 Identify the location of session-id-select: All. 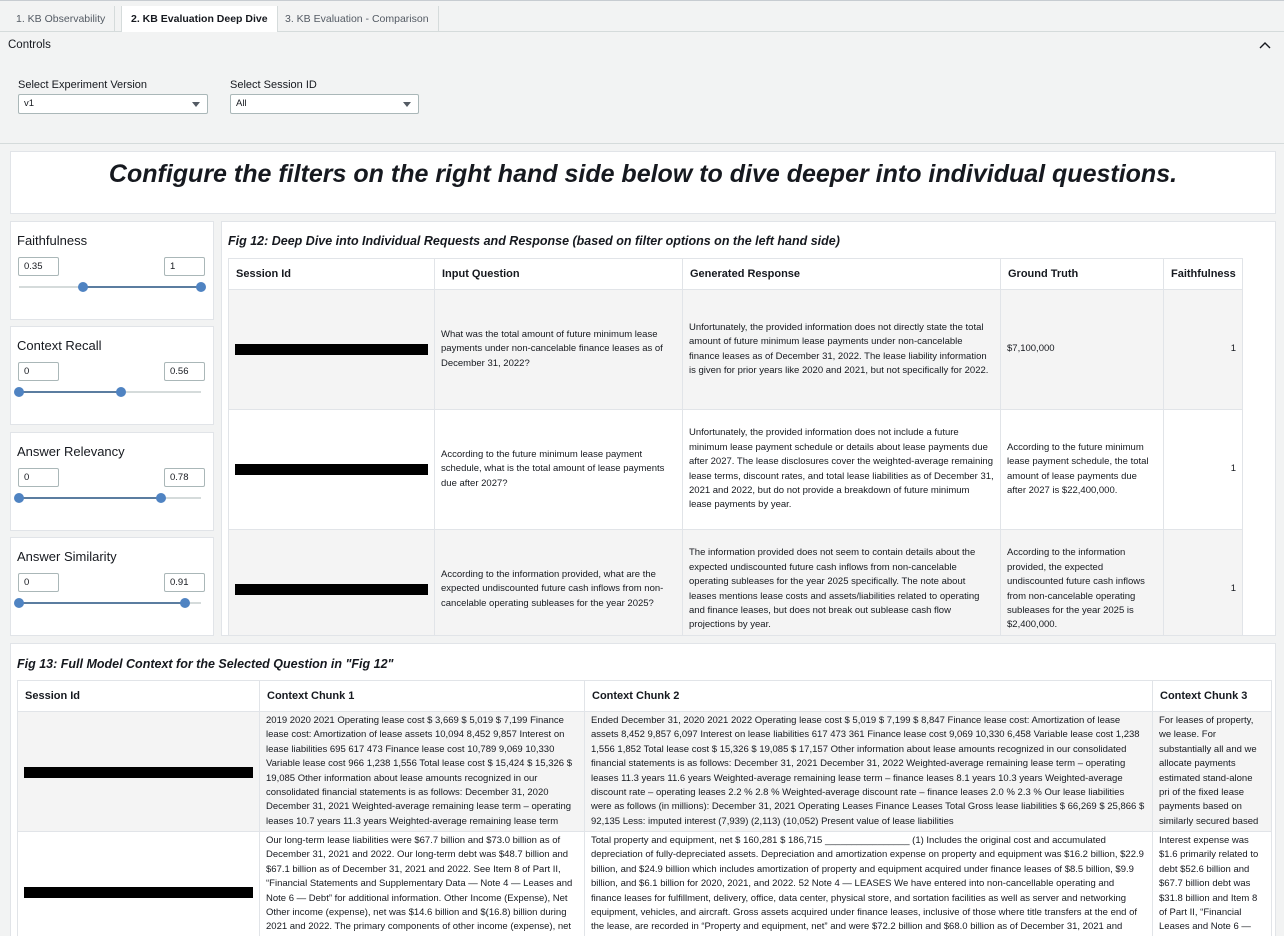
(324, 104).